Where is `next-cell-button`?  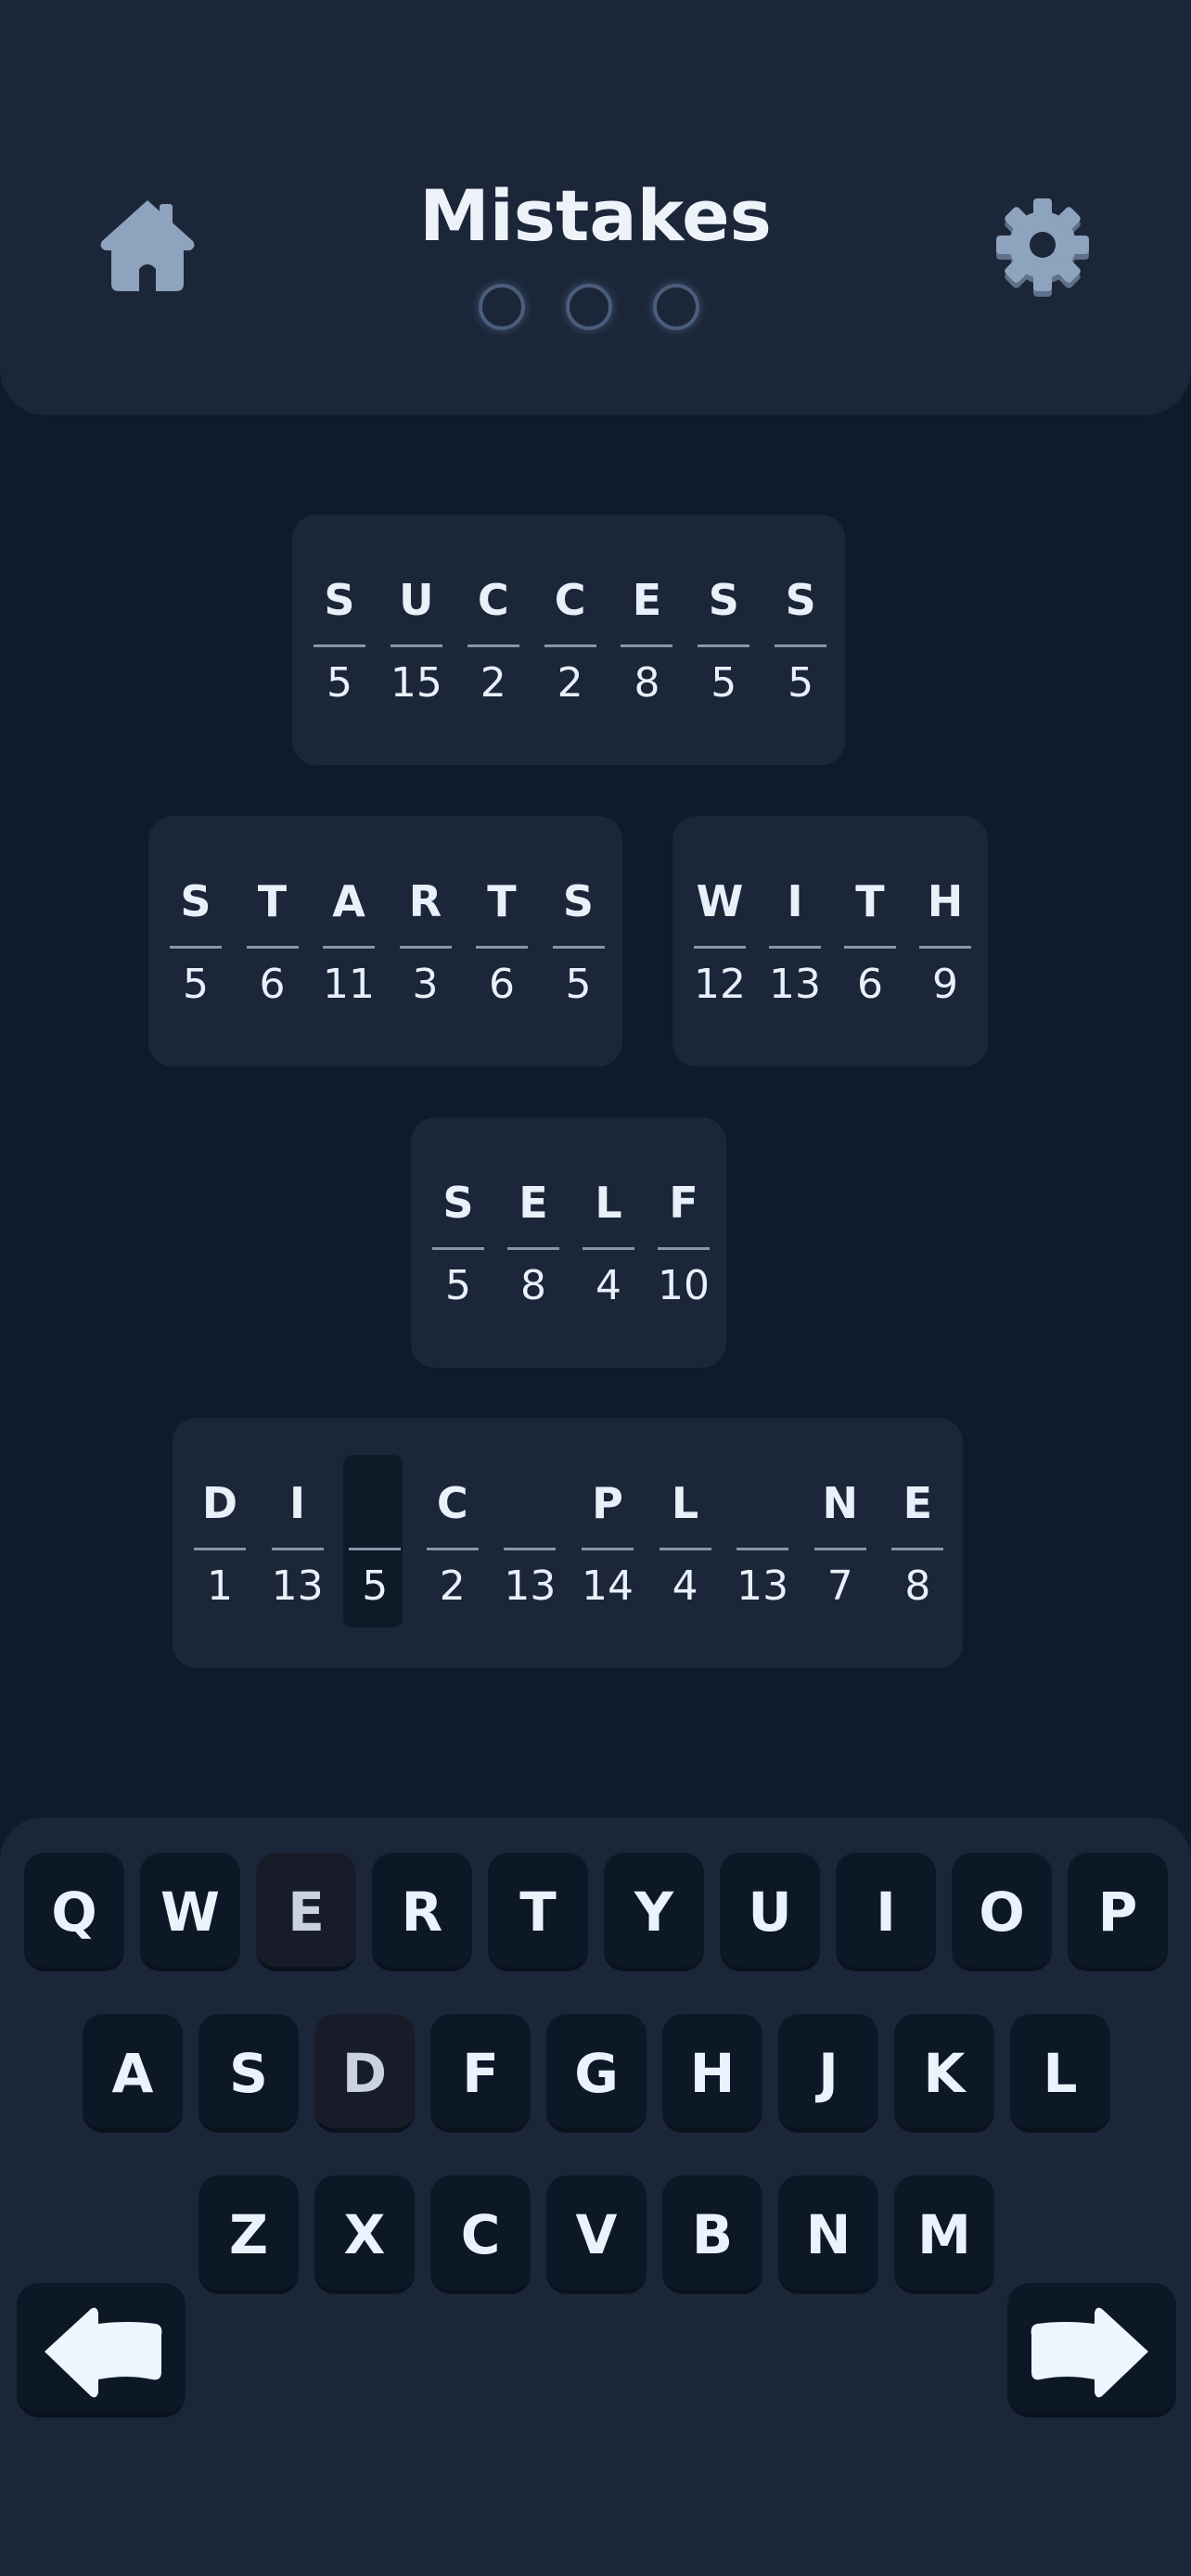
next-cell-button is located at coordinates (1091, 2350).